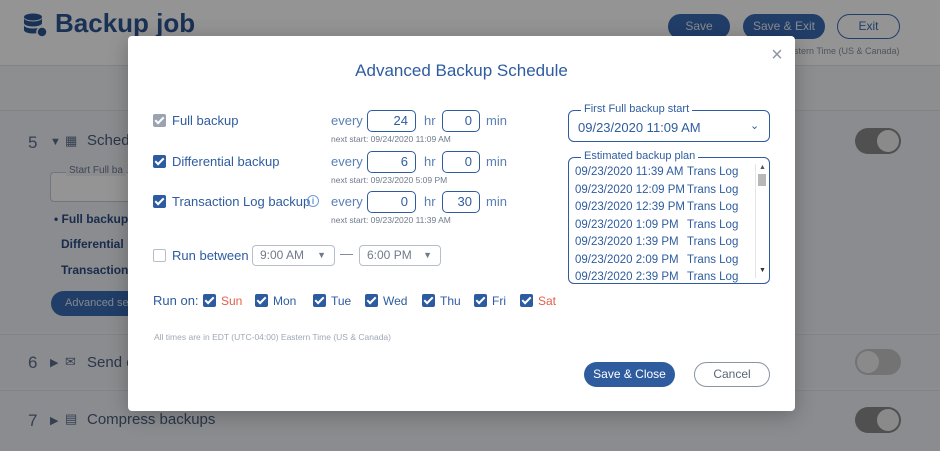 This screenshot has width=940, height=451. What do you see at coordinates (428, 300) in the screenshot?
I see `day-thu-checkbox` at bounding box center [428, 300].